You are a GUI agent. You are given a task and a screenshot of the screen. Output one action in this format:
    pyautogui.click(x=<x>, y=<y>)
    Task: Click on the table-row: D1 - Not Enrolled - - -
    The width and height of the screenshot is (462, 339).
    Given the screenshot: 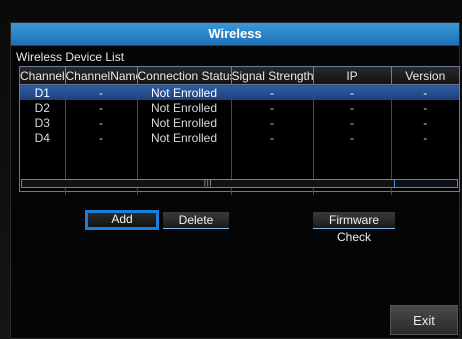 What is the action you would take?
    pyautogui.click(x=239, y=92)
    